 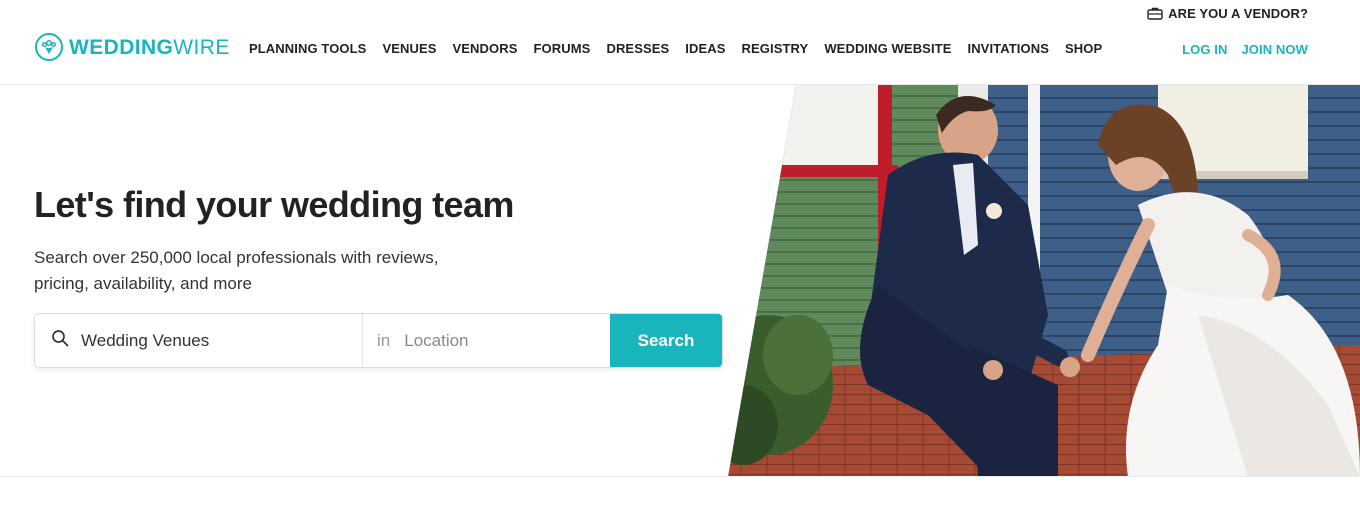 I want to click on nav-item-vendors: VENDORS, so click(x=485, y=48).